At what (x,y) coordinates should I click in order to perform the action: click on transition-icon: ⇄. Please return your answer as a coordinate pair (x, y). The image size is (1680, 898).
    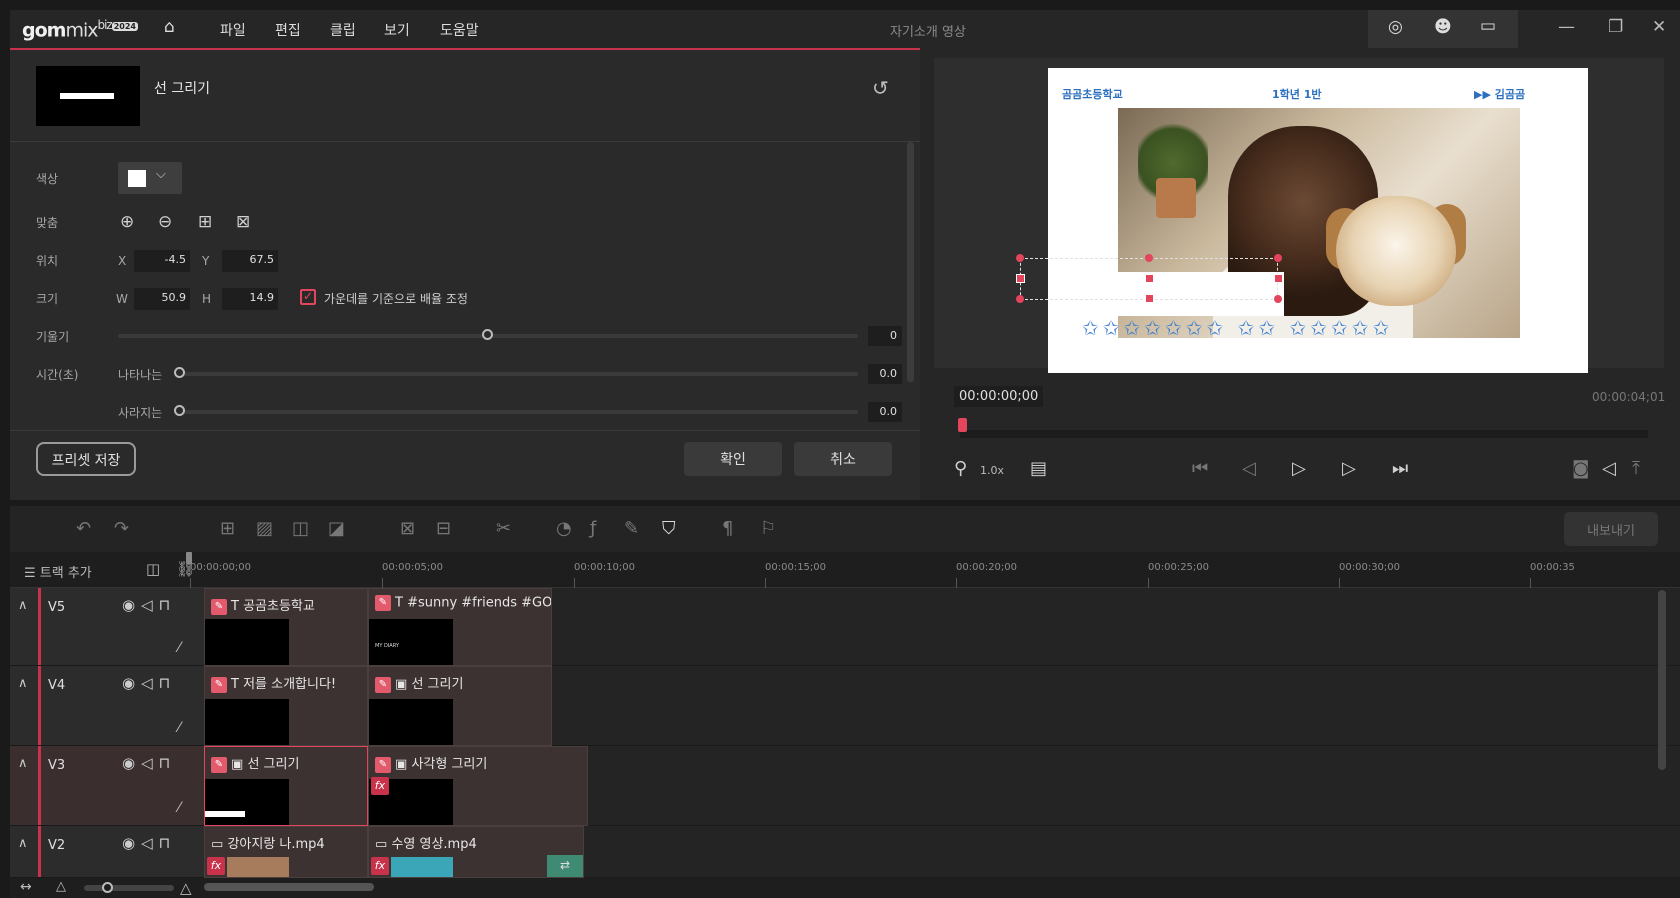
    Looking at the image, I should click on (565, 866).